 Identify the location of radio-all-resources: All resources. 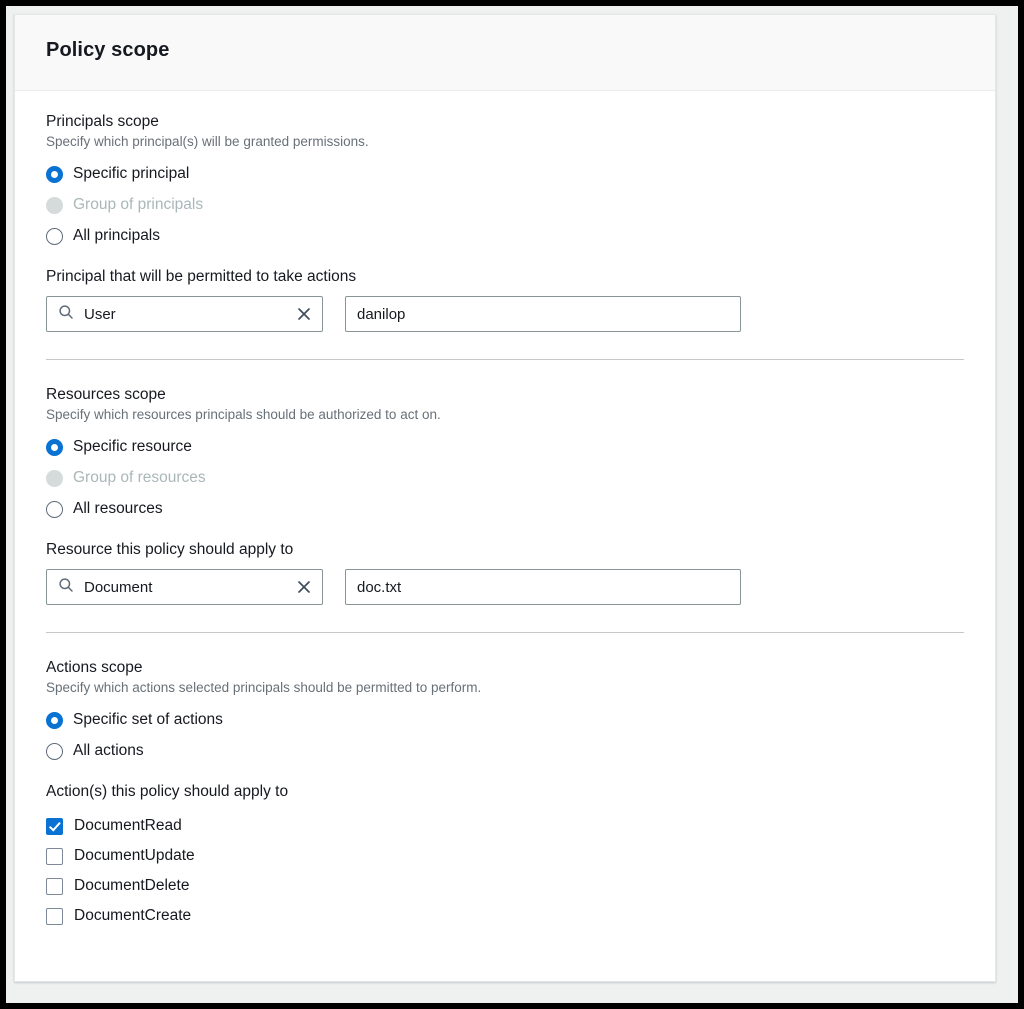
(505, 509).